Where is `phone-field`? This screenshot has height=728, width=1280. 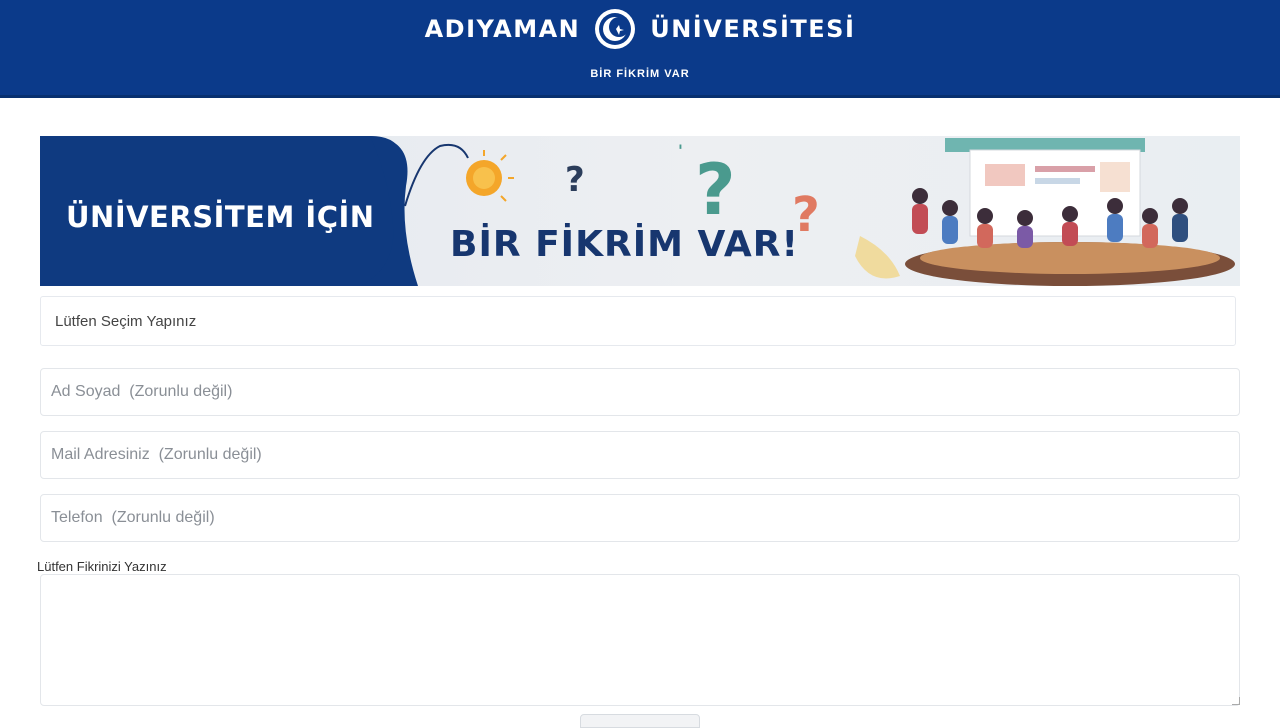 phone-field is located at coordinates (640, 518).